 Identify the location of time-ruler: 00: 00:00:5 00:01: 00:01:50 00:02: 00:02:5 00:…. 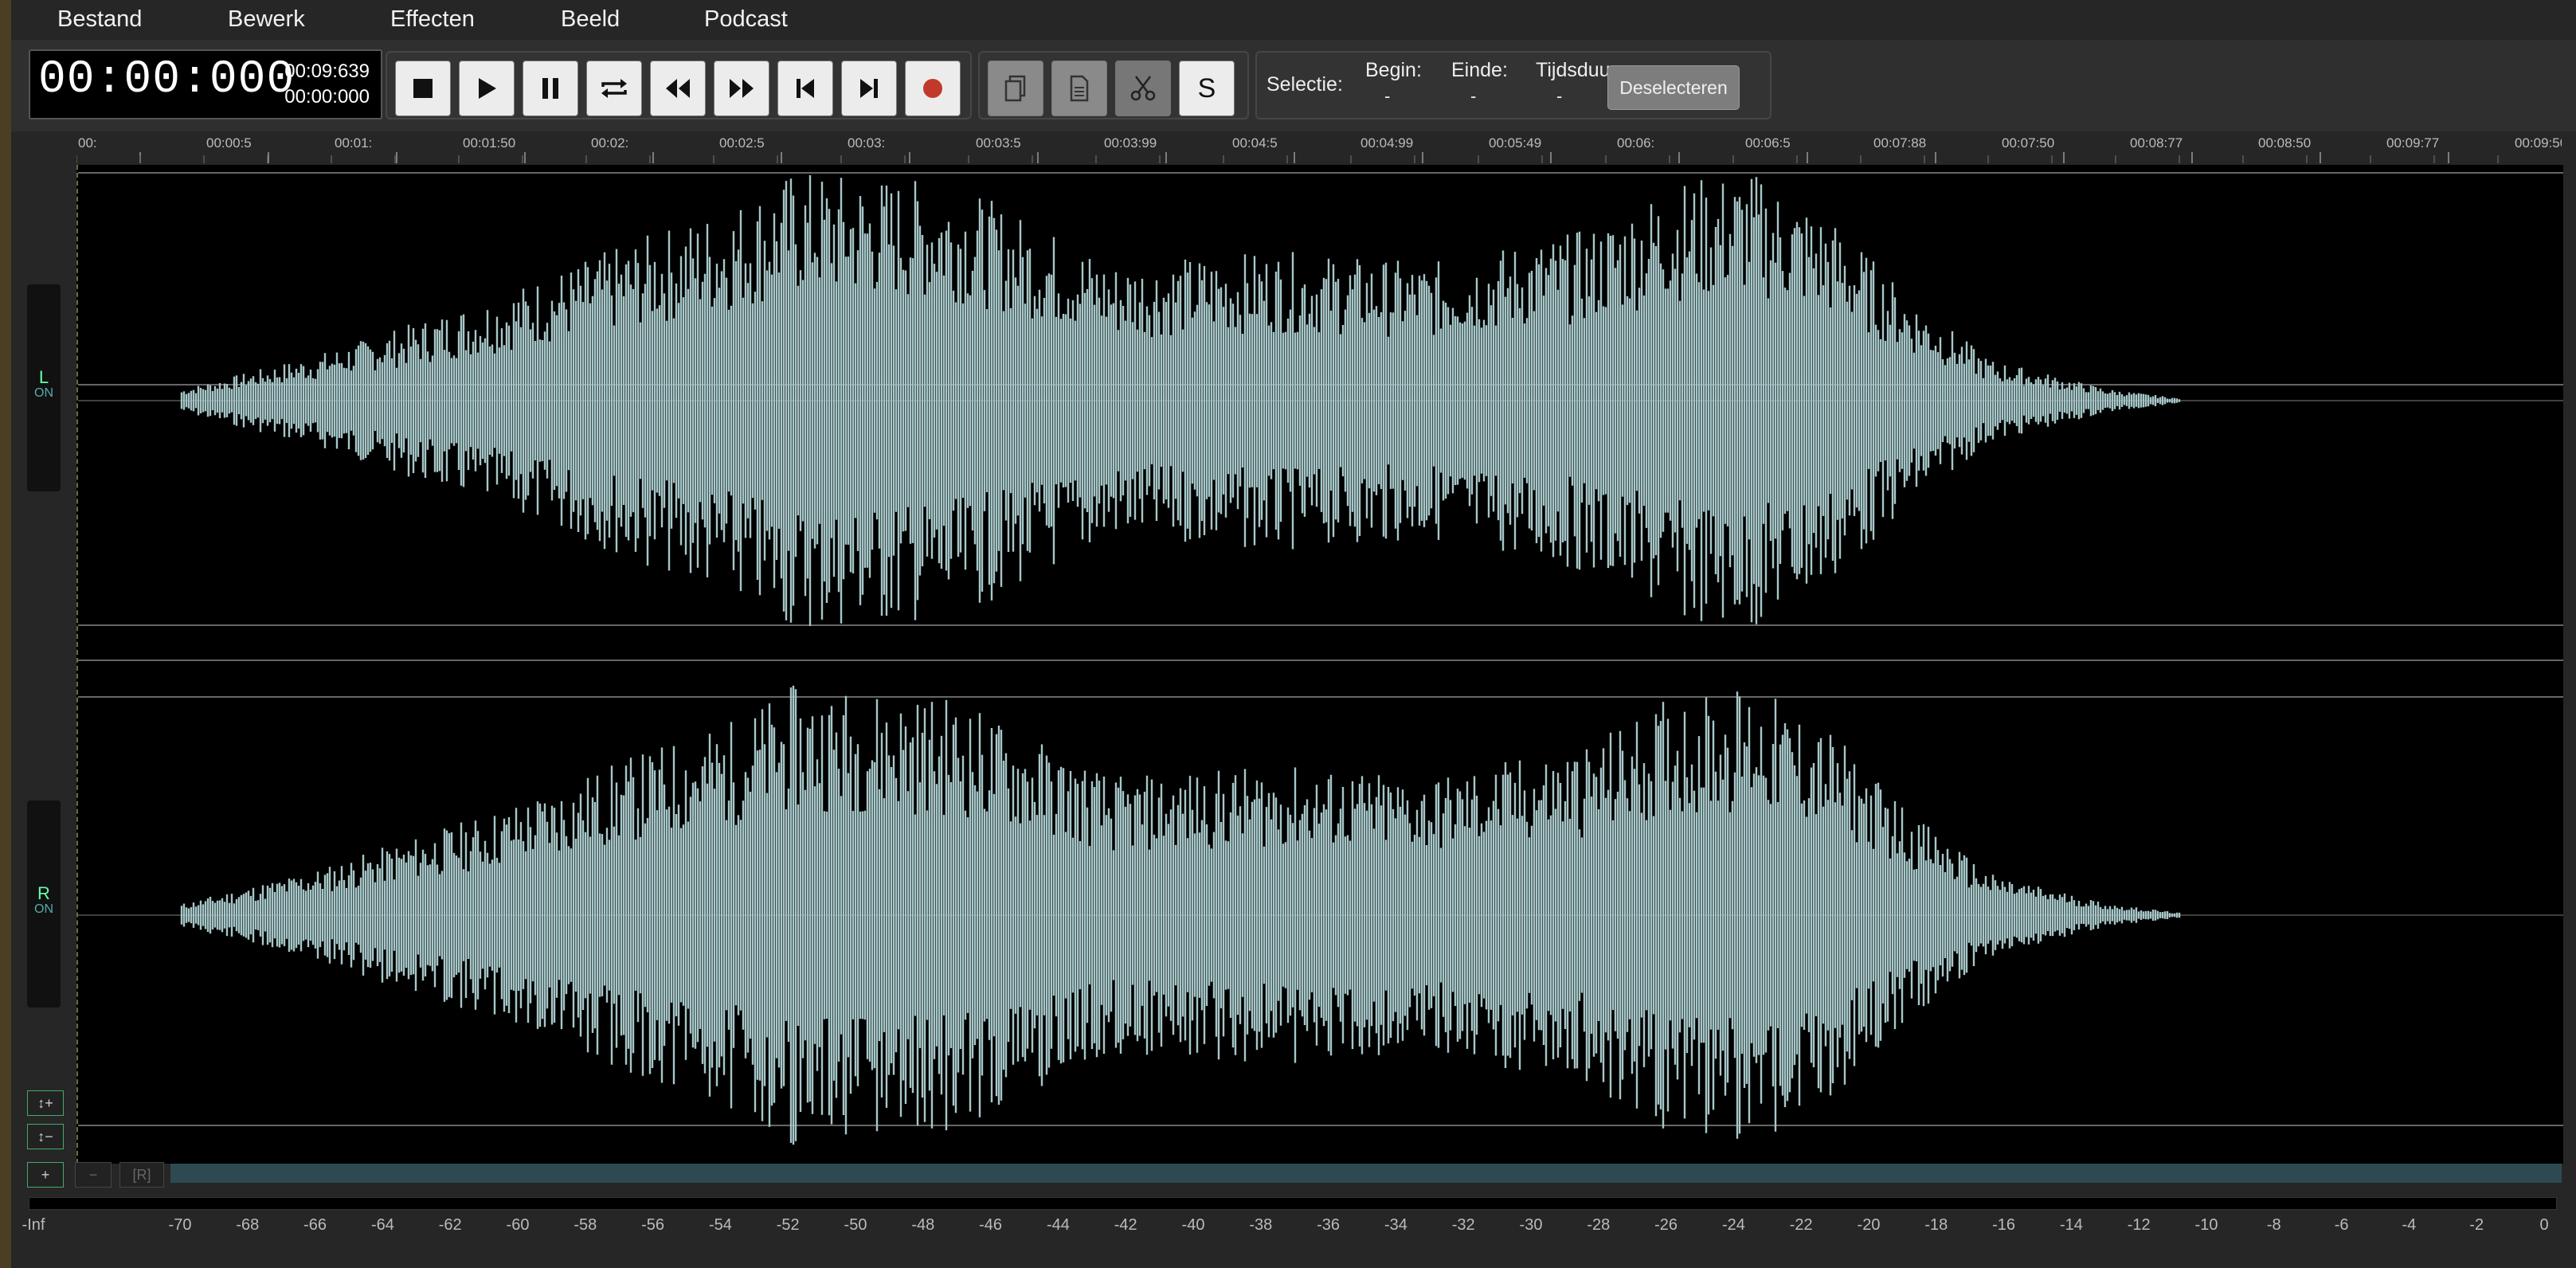
(1319, 148).